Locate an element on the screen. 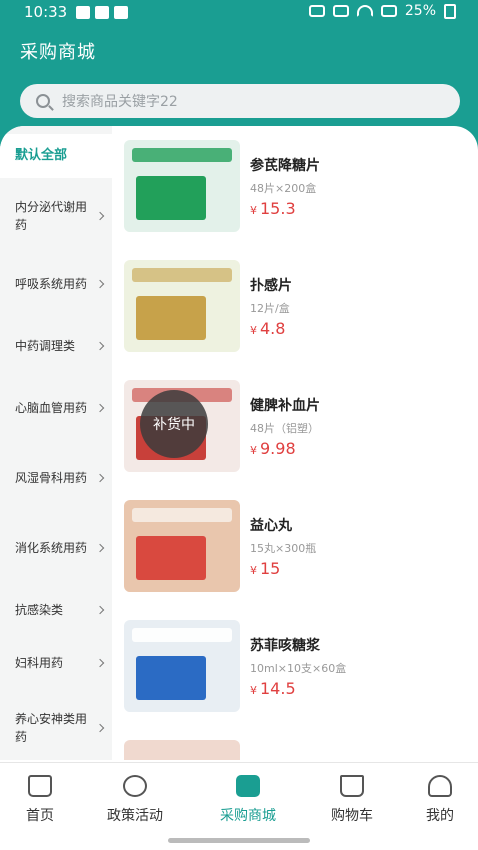 The image size is (478, 850). notification-icons is located at coordinates (102, 12).